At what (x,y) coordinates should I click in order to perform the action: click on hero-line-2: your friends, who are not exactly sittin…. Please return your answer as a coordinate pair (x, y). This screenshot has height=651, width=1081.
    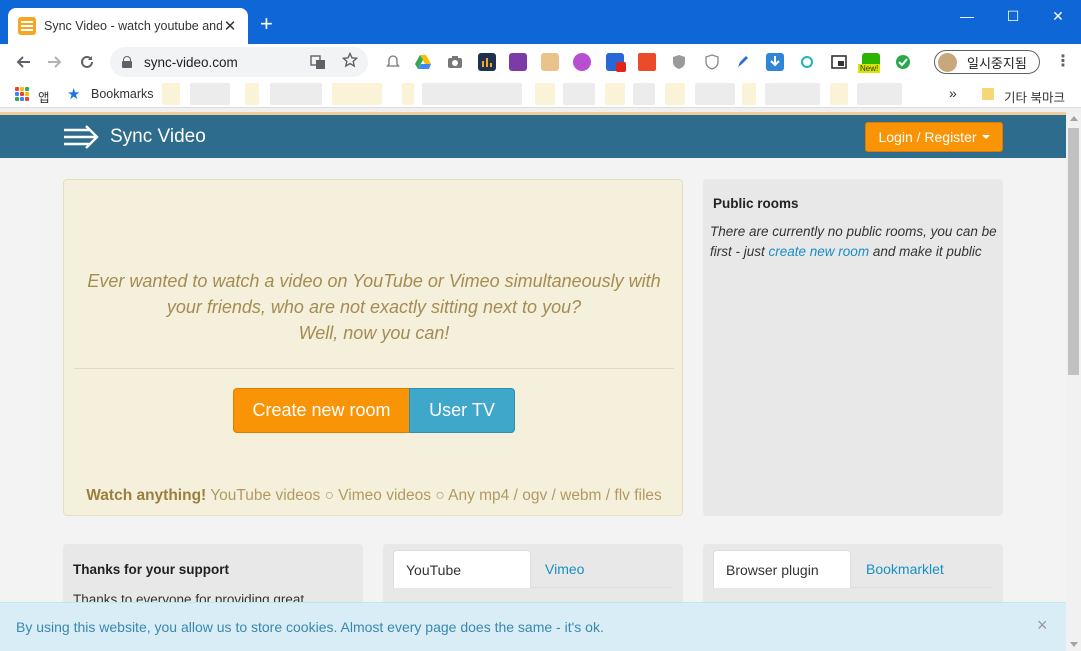
    Looking at the image, I should click on (374, 307).